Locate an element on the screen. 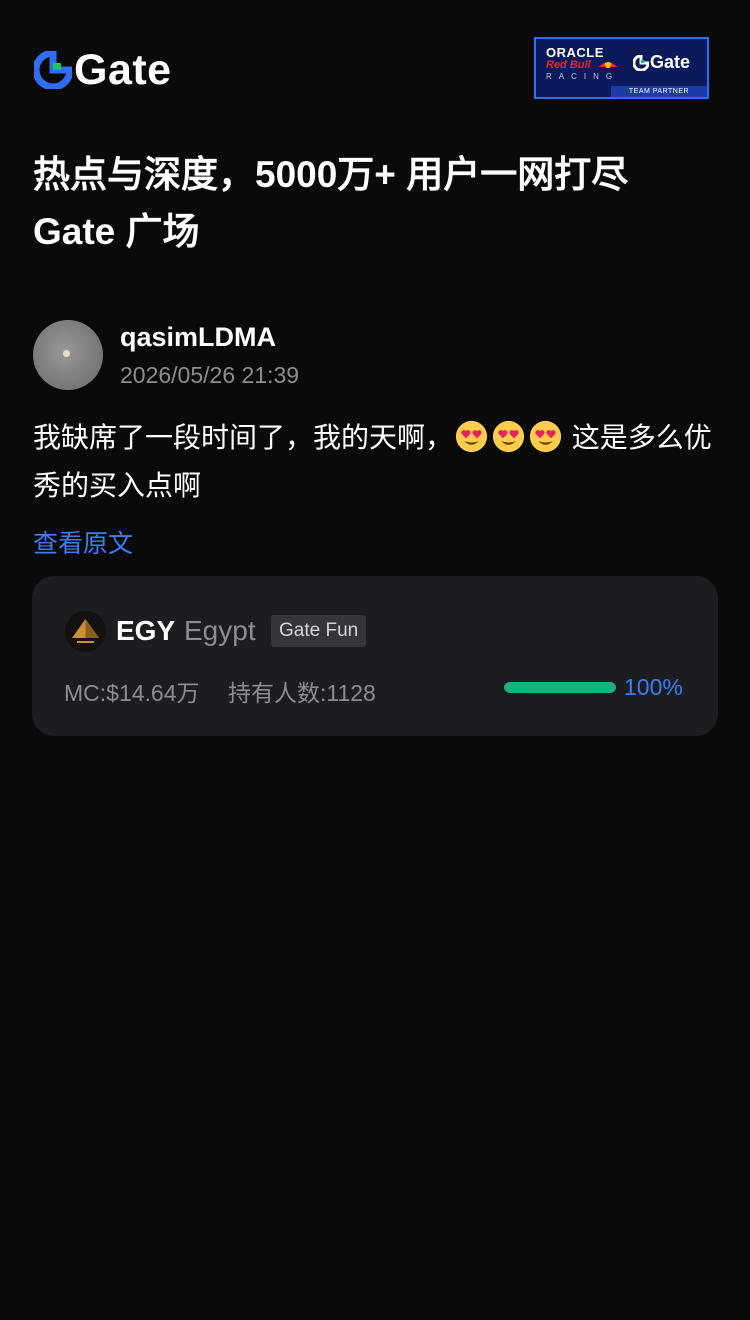 The width and height of the screenshot is (750, 1320). token-ticker: EGY is located at coordinates (146, 630).